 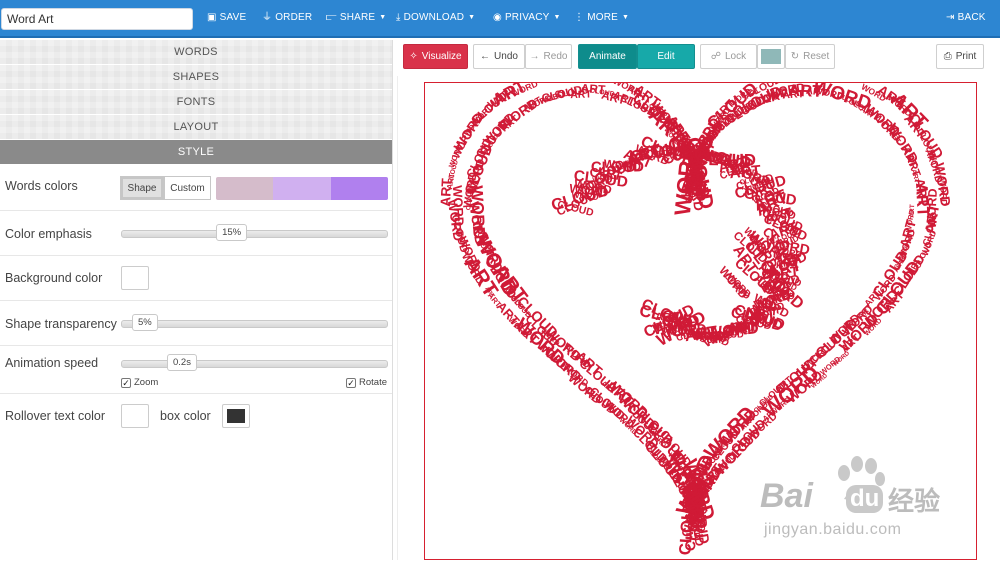 I want to click on shape-colors-button: Shape, so click(x=142, y=188).